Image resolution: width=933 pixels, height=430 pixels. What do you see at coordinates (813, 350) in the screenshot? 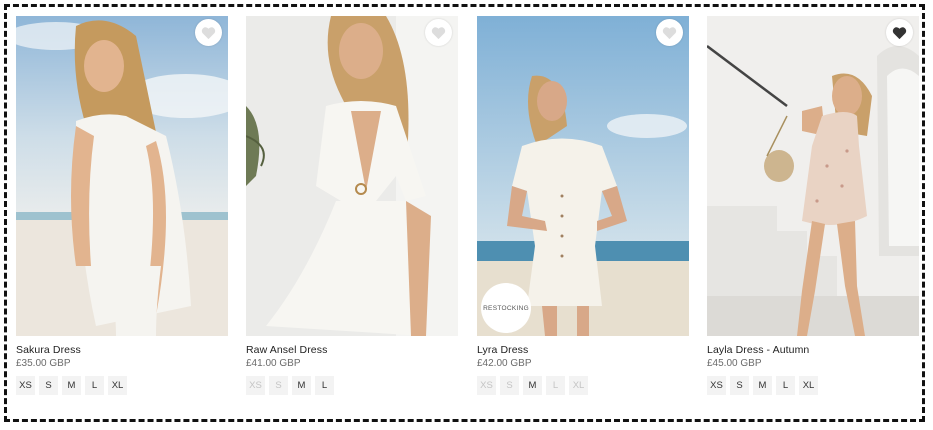
I see `product-name: Layla Dress - Autumn` at bounding box center [813, 350].